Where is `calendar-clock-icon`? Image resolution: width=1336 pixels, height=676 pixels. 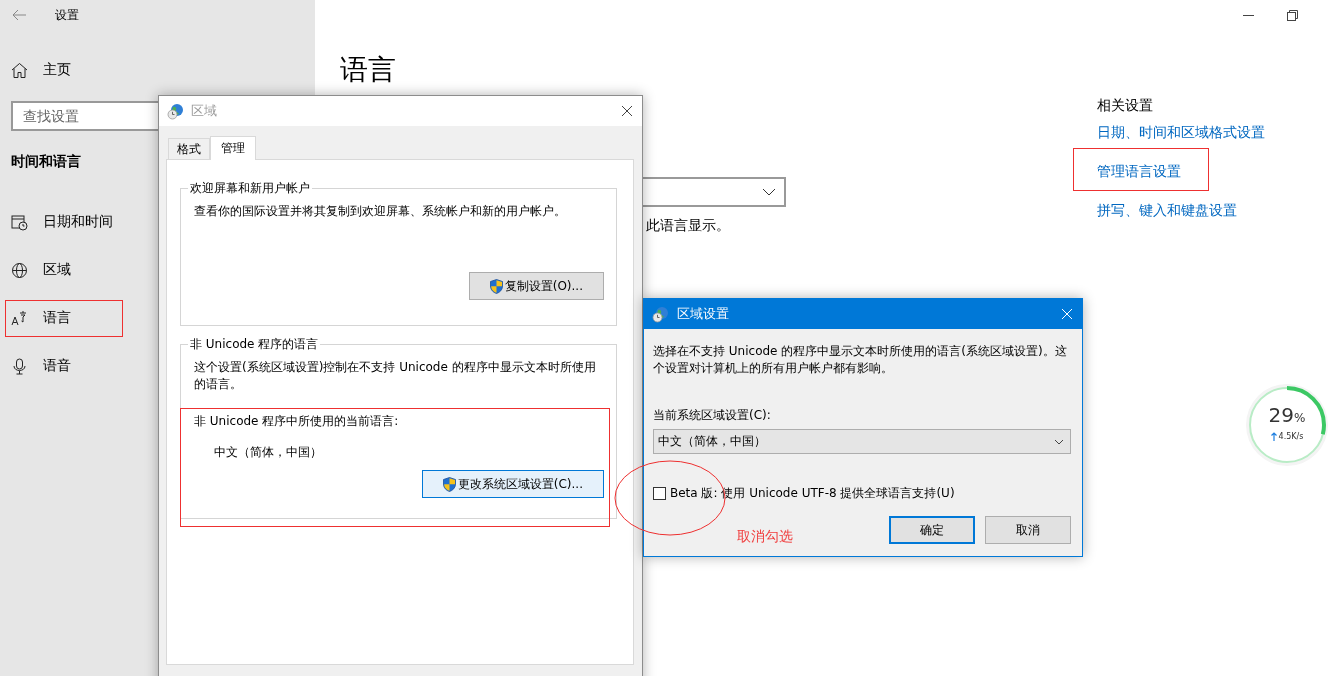 calendar-clock-icon is located at coordinates (19, 222).